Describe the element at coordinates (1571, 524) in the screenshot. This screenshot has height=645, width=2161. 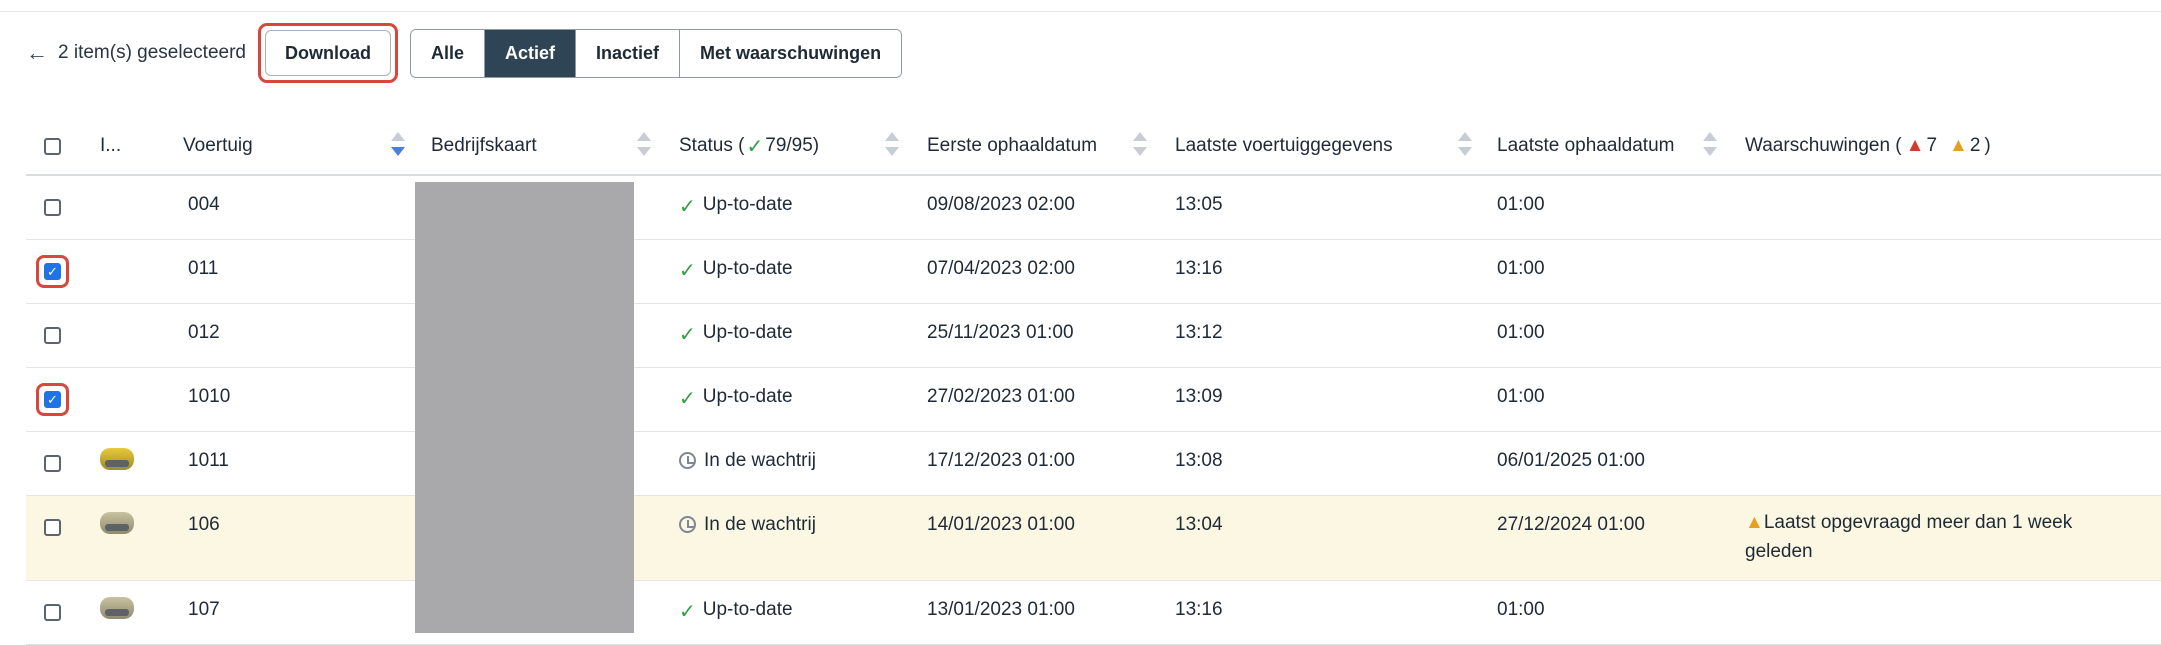
I see `last-date-cell: 27/12/2024 01:00` at that location.